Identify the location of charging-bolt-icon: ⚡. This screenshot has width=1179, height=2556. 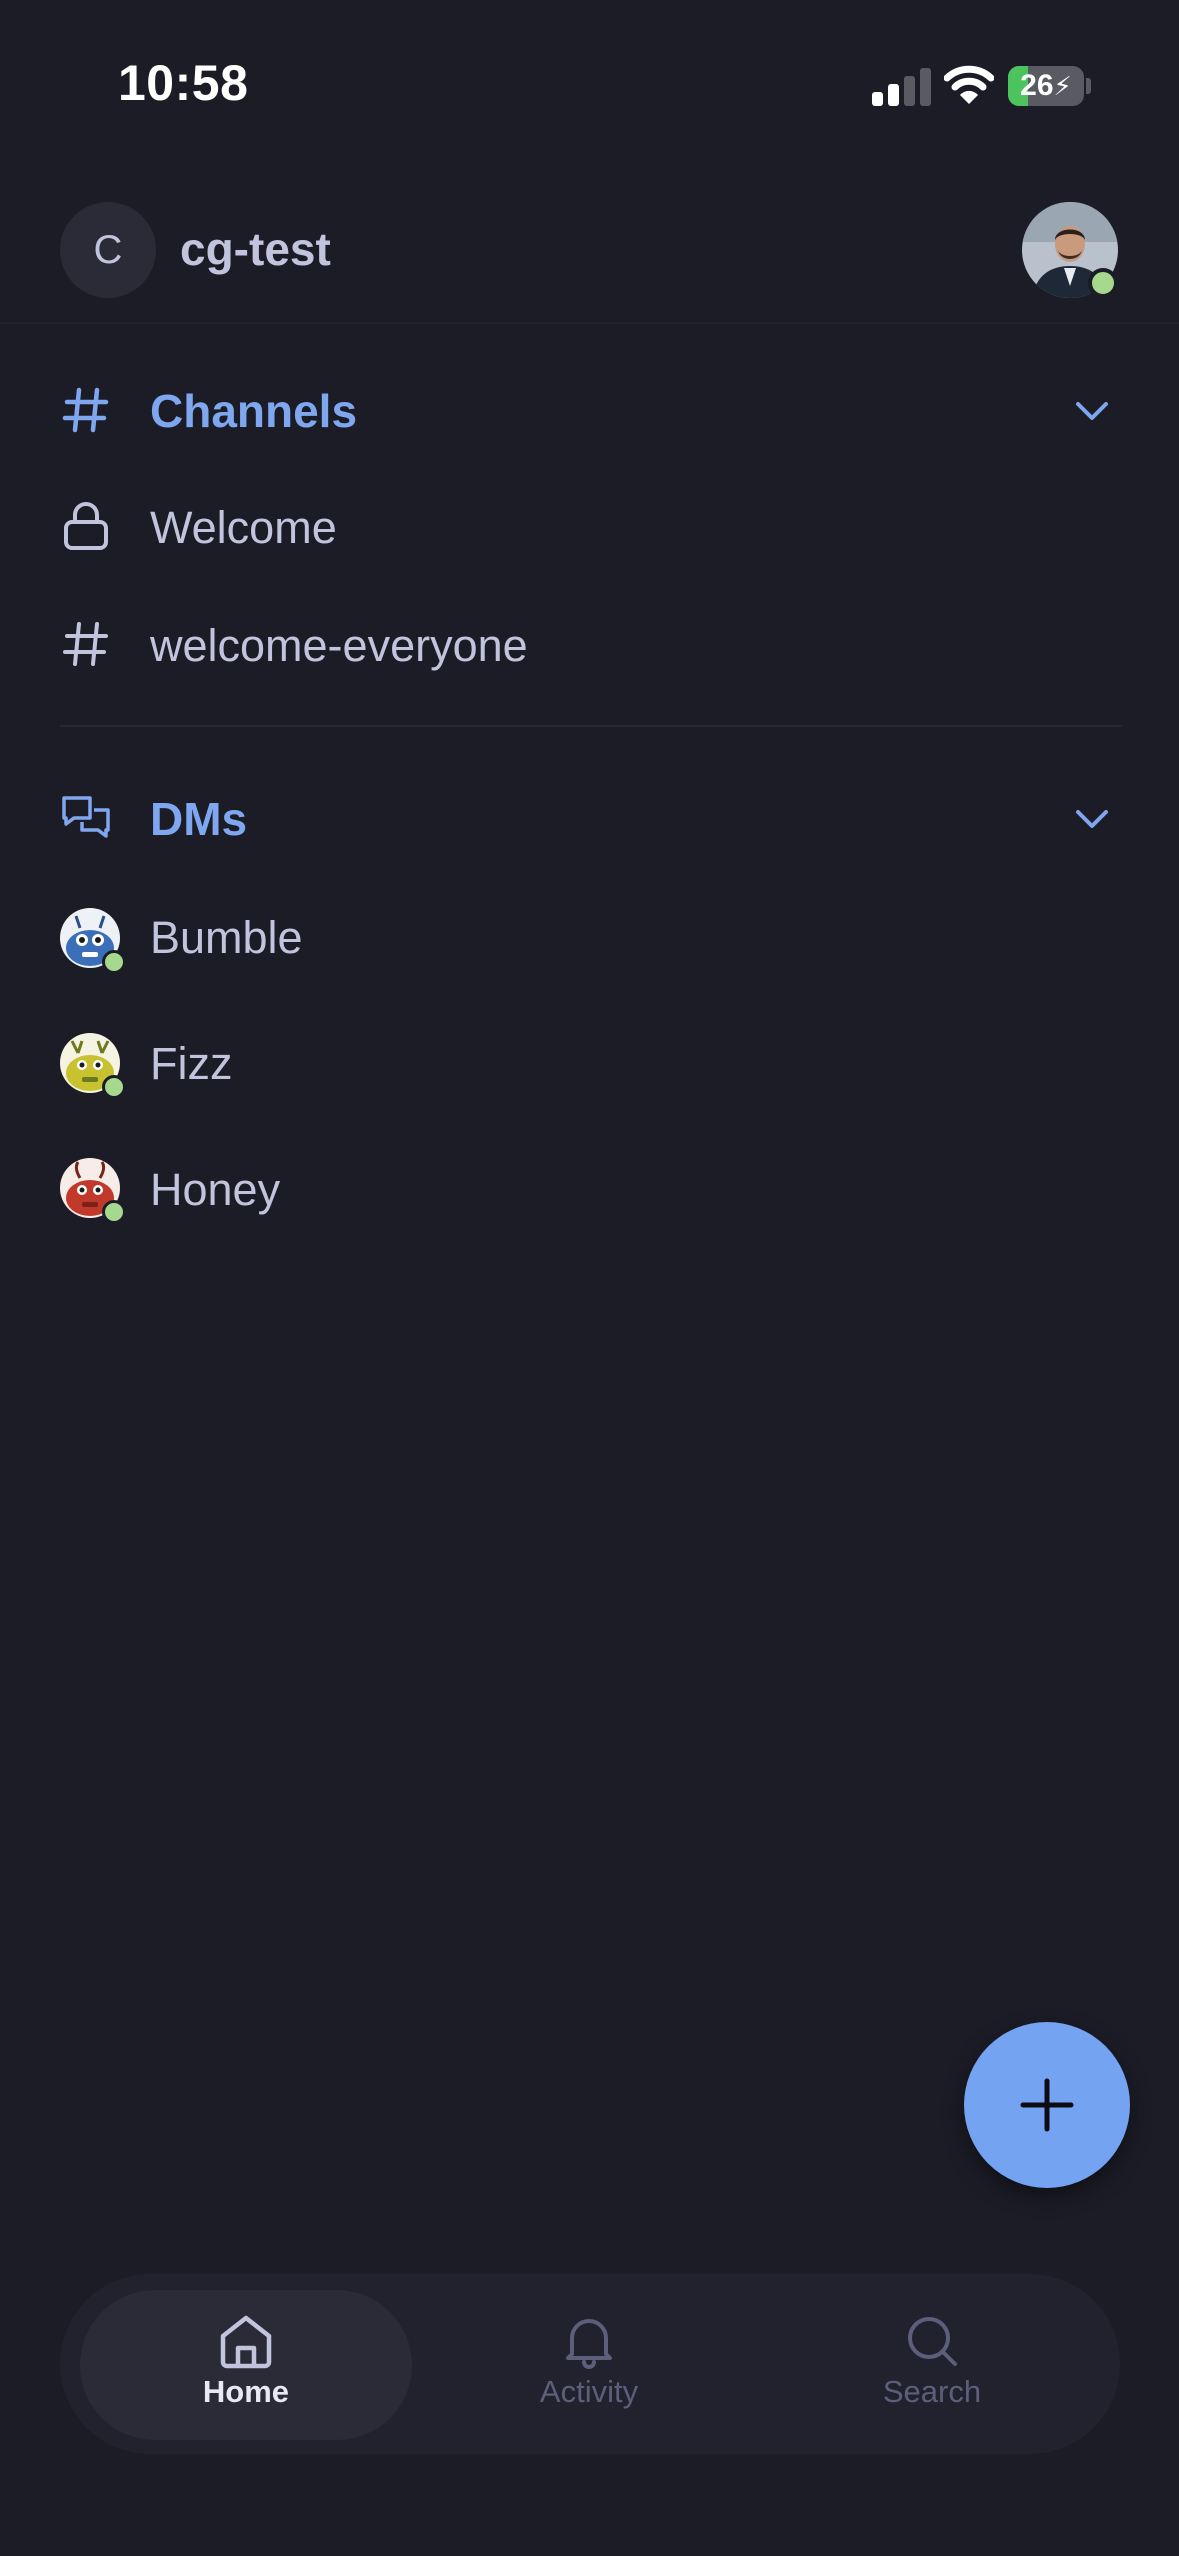
(1062, 85).